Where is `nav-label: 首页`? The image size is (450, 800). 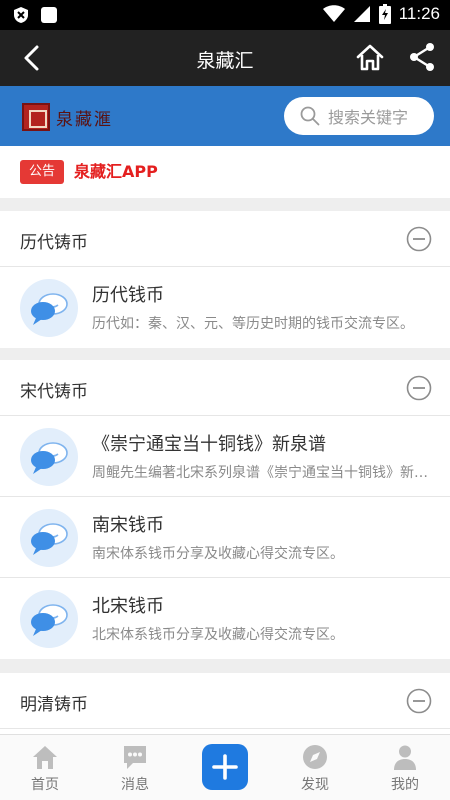 nav-label: 首页 is located at coordinates (45, 785).